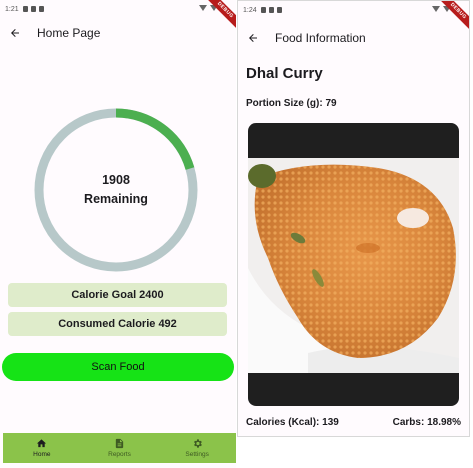 The height and width of the screenshot is (468, 473). What do you see at coordinates (12, 9) in the screenshot?
I see `status-time: 1:21` at bounding box center [12, 9].